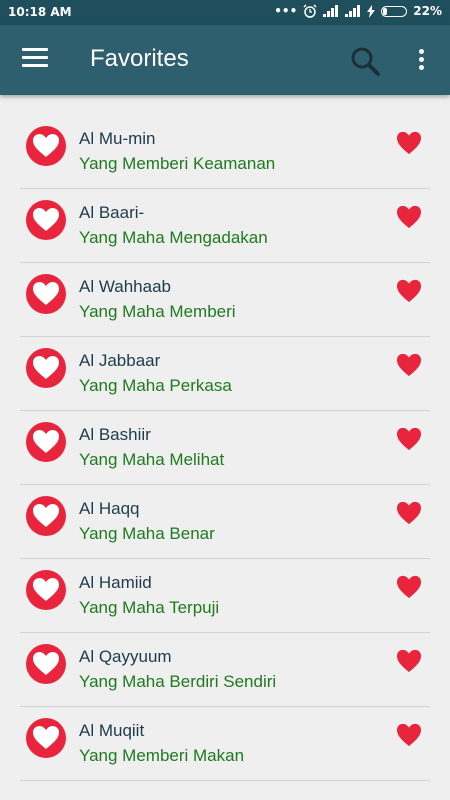 The height and width of the screenshot is (800, 450). Describe the element at coordinates (112, 212) in the screenshot. I see `item-name: Al Baari-` at that location.